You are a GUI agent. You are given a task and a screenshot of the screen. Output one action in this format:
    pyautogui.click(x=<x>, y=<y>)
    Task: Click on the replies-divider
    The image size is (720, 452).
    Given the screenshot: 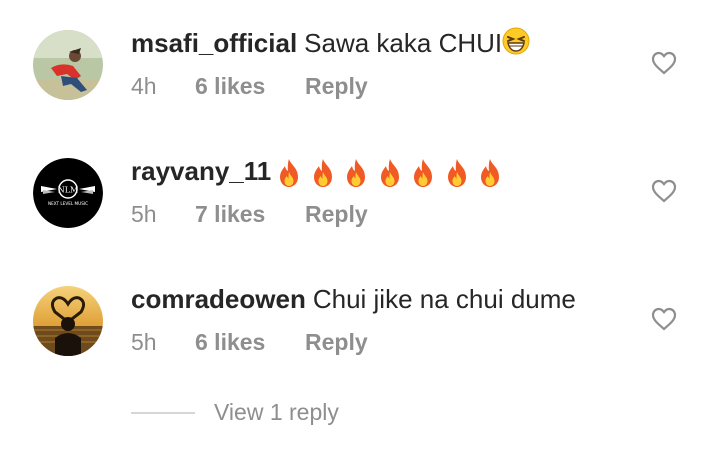 What is the action you would take?
    pyautogui.click(x=163, y=413)
    